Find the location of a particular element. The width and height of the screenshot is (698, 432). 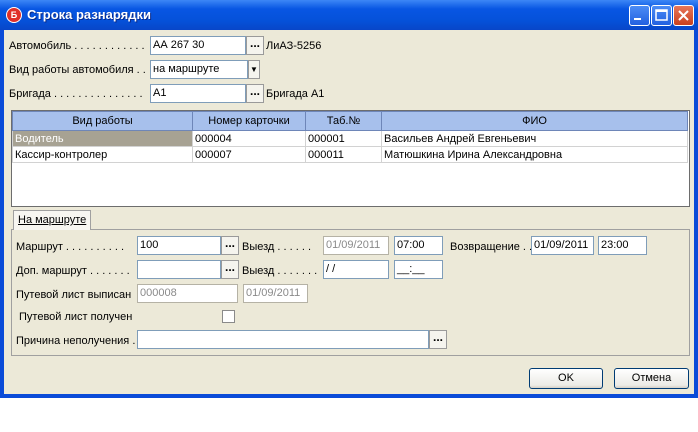

waybill-issued-label: Путевой лист выписан is located at coordinates (74, 295).